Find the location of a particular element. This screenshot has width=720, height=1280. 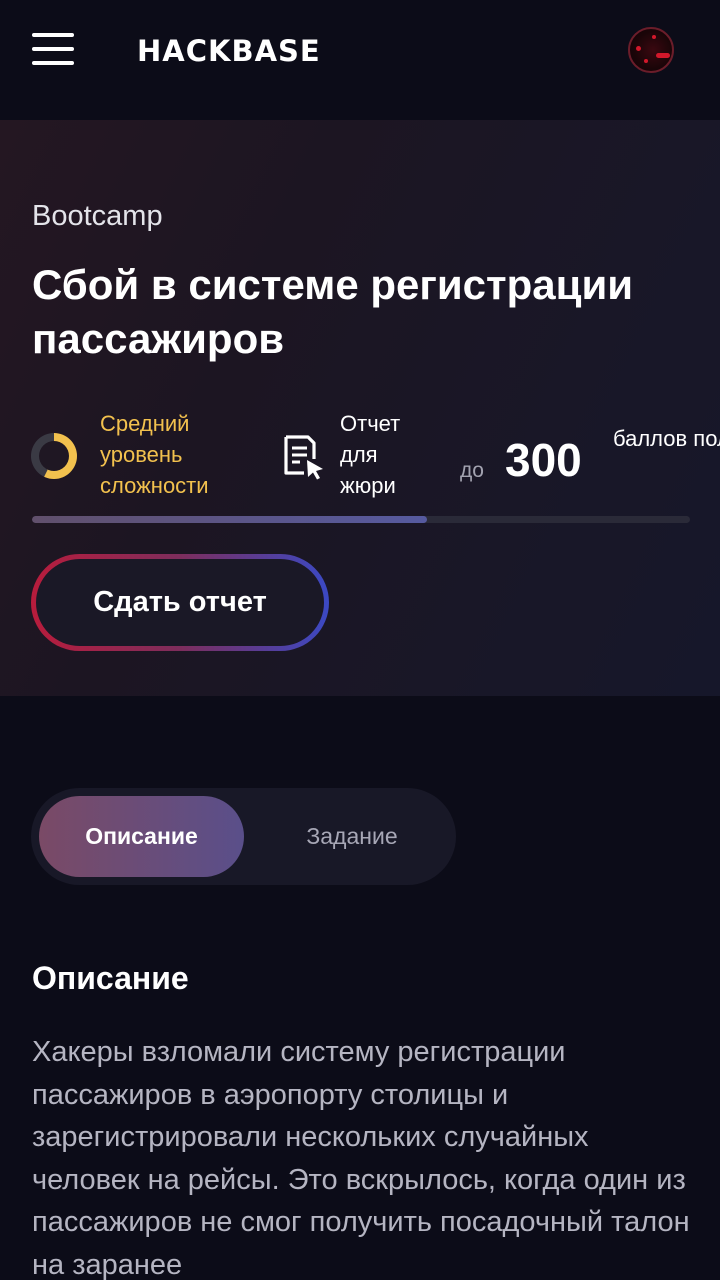

task-progress-fill is located at coordinates (229, 519).